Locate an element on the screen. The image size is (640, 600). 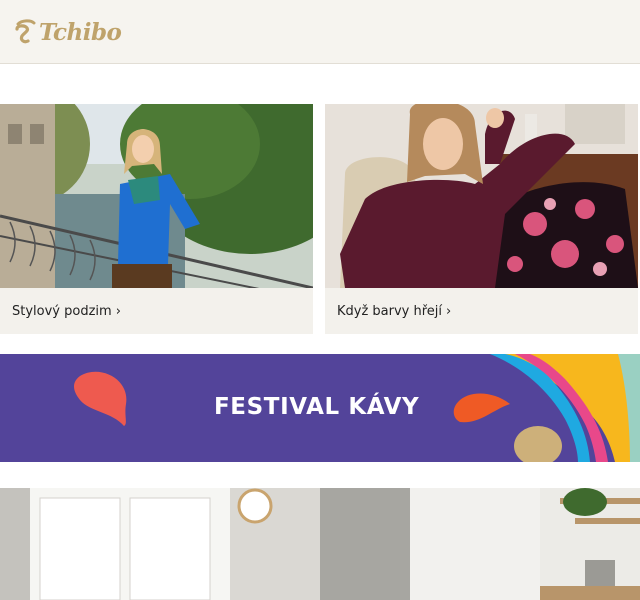
warm-colors-photo is located at coordinates (481, 196).